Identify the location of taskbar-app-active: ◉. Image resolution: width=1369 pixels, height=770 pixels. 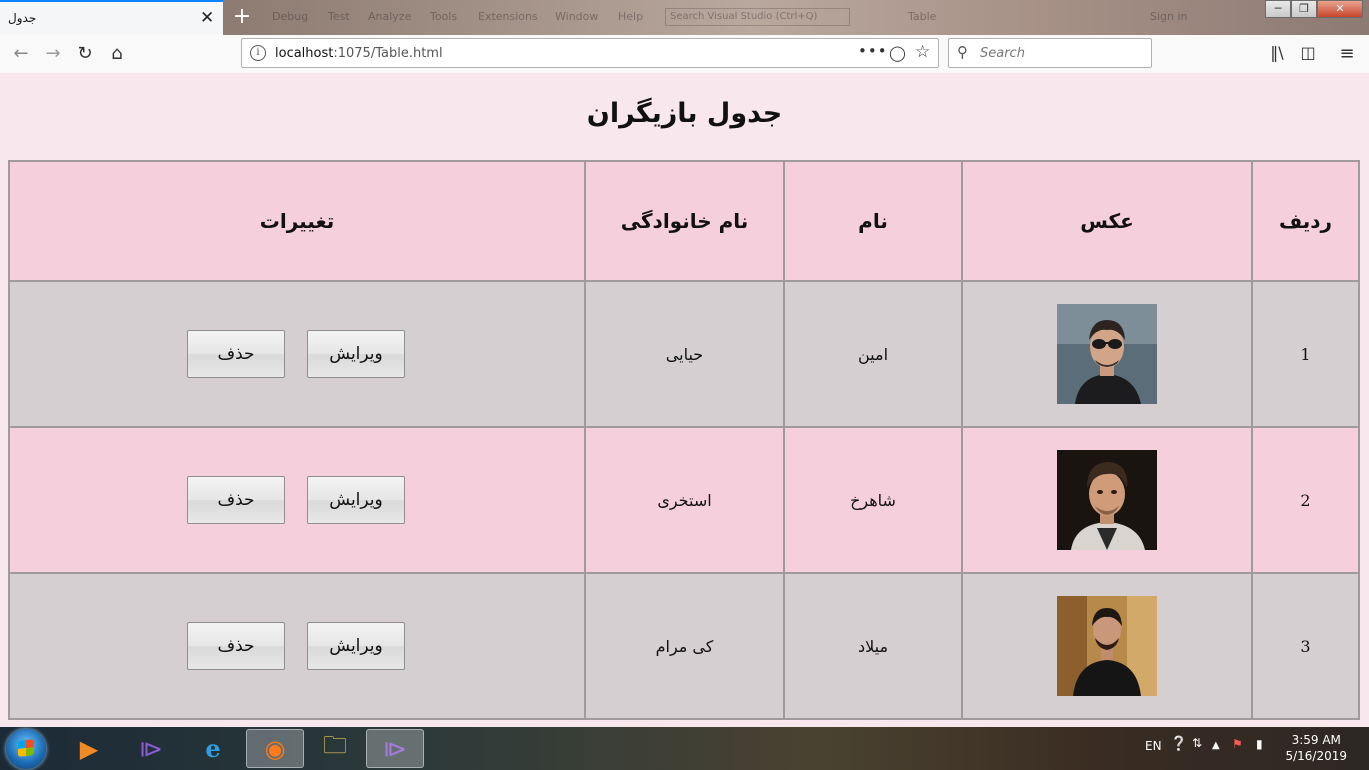
(275, 748).